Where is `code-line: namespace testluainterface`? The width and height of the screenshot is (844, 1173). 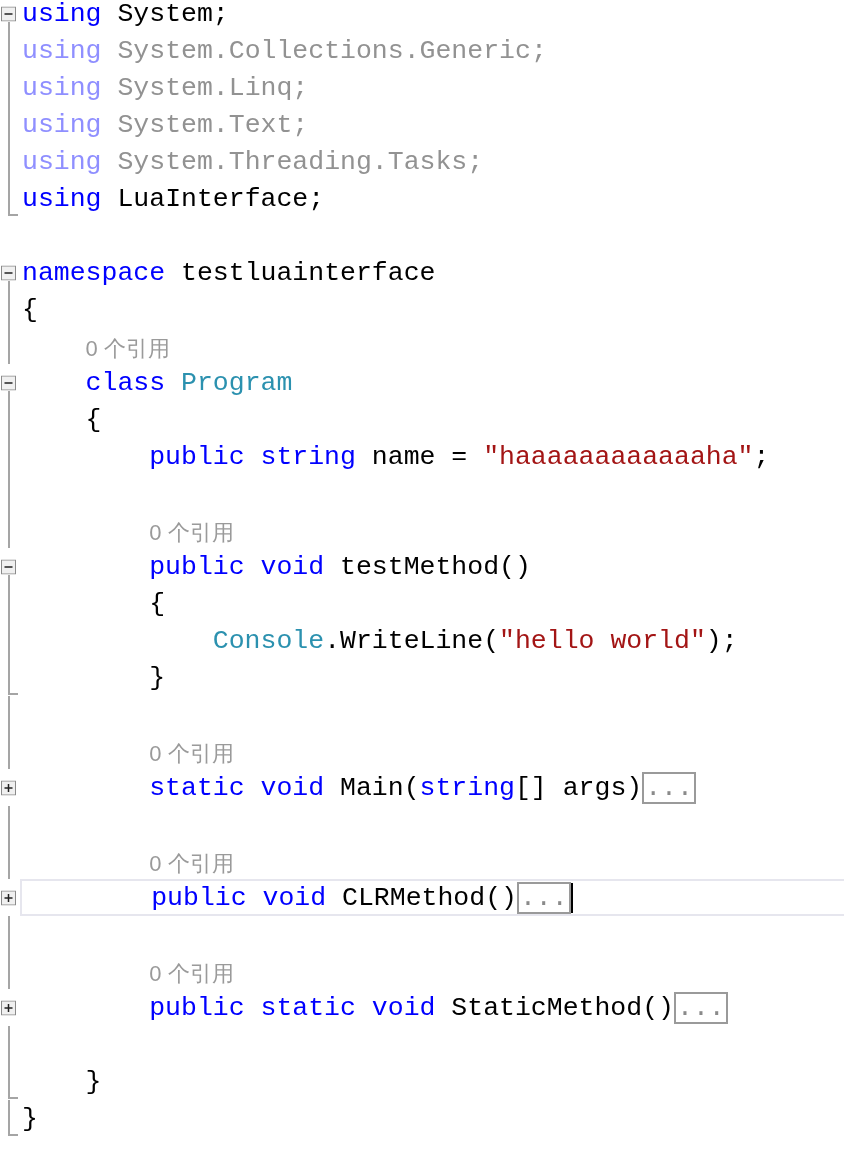
code-line: namespace testluainterface is located at coordinates (229, 273).